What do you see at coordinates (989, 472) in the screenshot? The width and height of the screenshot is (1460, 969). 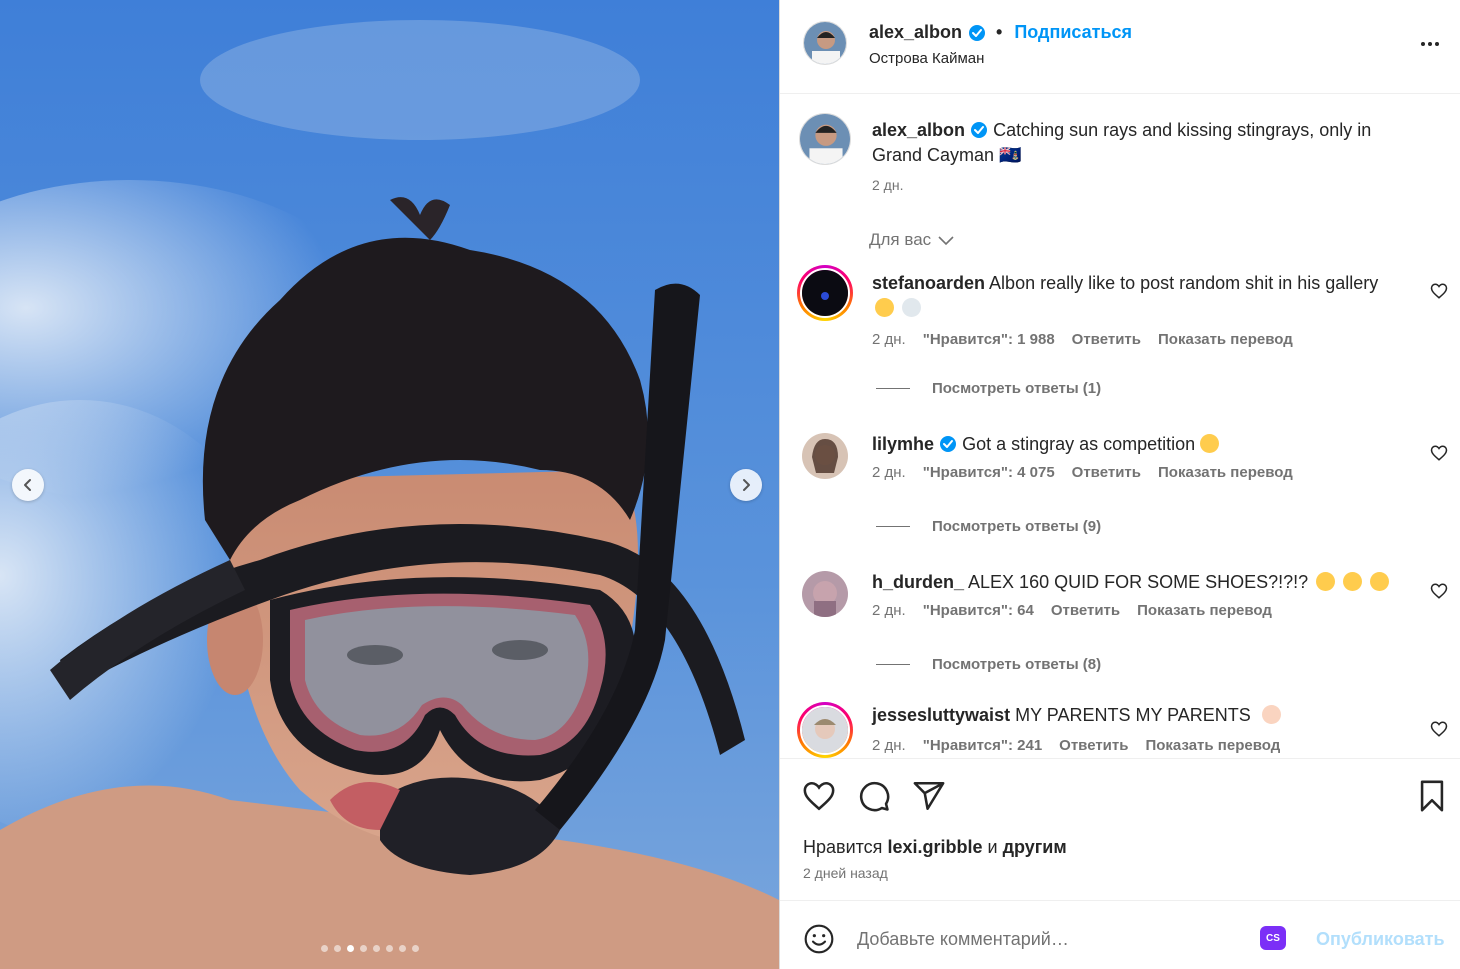 I see `comment-likes: "Нравится": 4 075` at bounding box center [989, 472].